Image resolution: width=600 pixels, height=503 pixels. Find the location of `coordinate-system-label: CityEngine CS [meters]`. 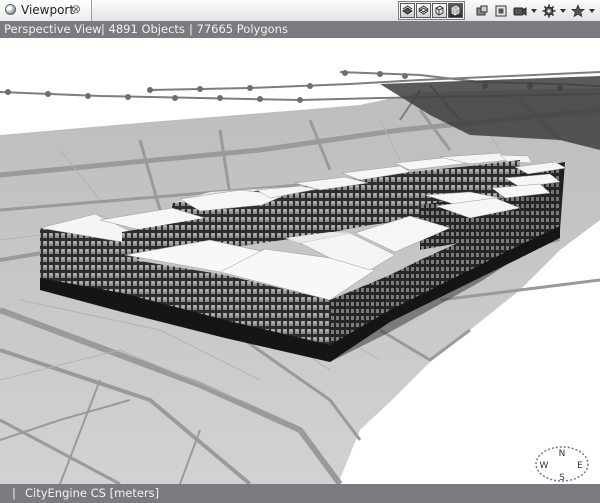

coordinate-system-label: CityEngine CS [meters] is located at coordinates (92, 493).